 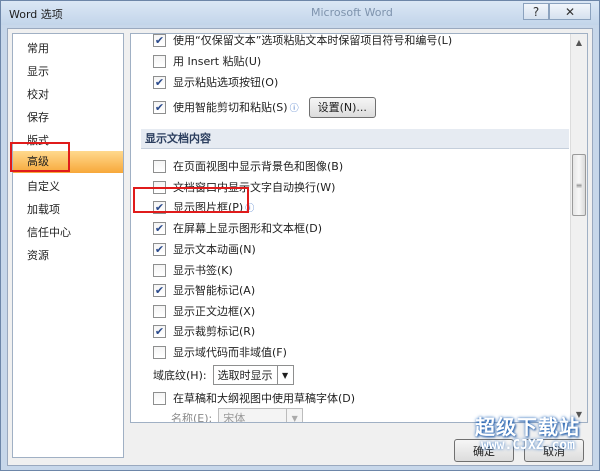 I want to click on sidebar-item-common: 常用, so click(x=68, y=49).